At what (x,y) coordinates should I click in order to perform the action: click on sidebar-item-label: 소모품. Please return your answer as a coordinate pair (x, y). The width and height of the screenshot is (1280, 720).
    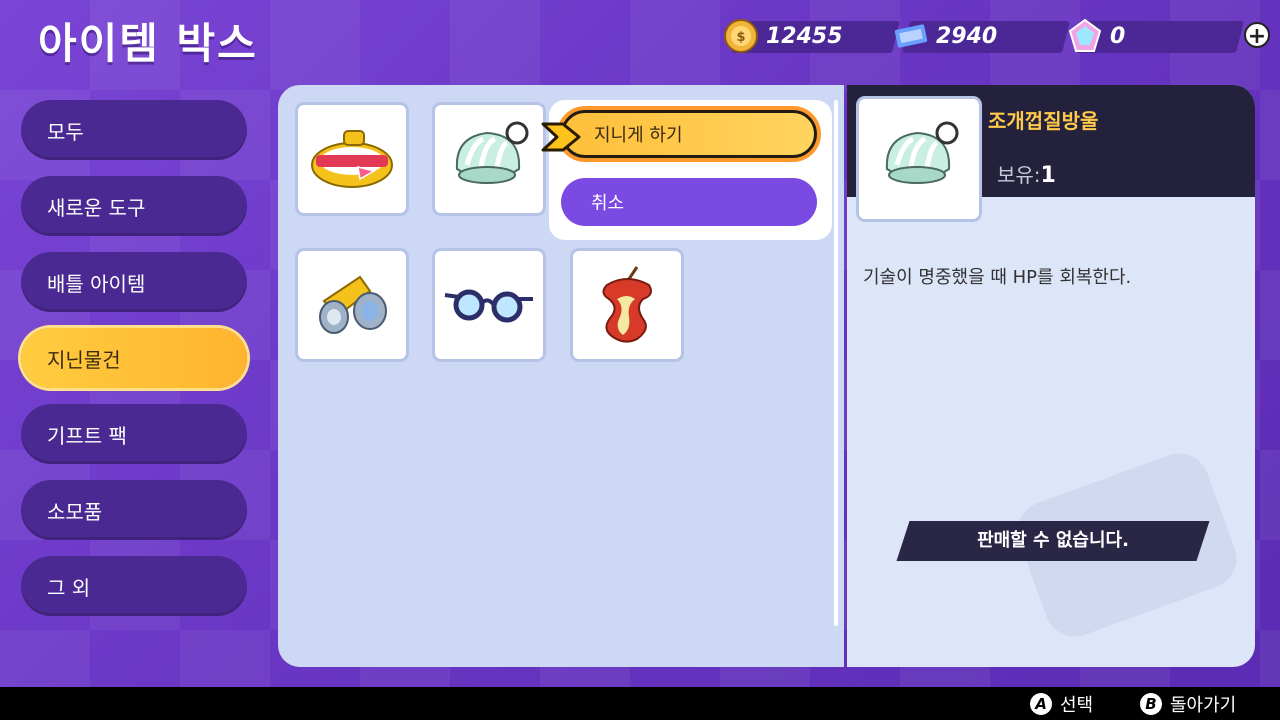
    Looking at the image, I should click on (75, 511).